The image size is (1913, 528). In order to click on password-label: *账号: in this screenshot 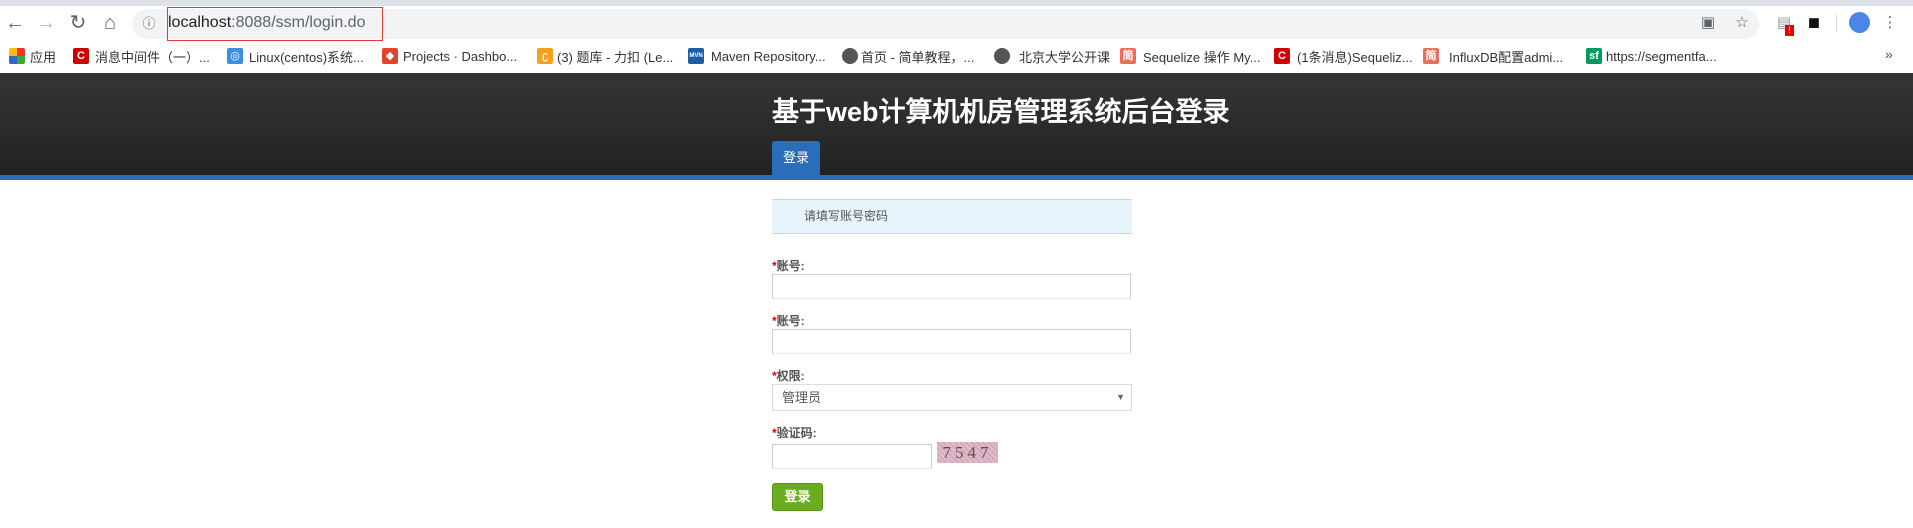, I will do `click(788, 320)`.